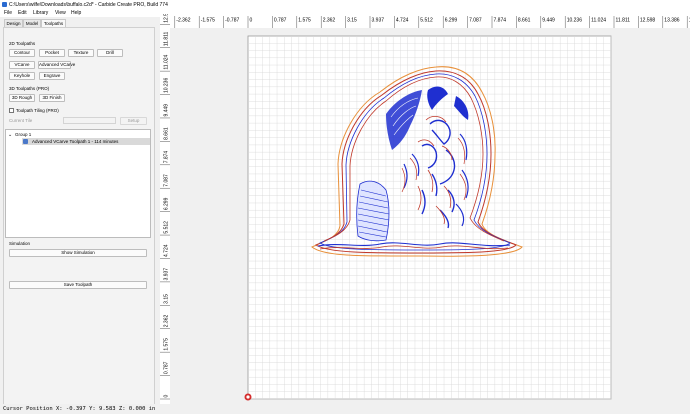  I want to click on ruler-x-label: -0.787, so click(232, 21).